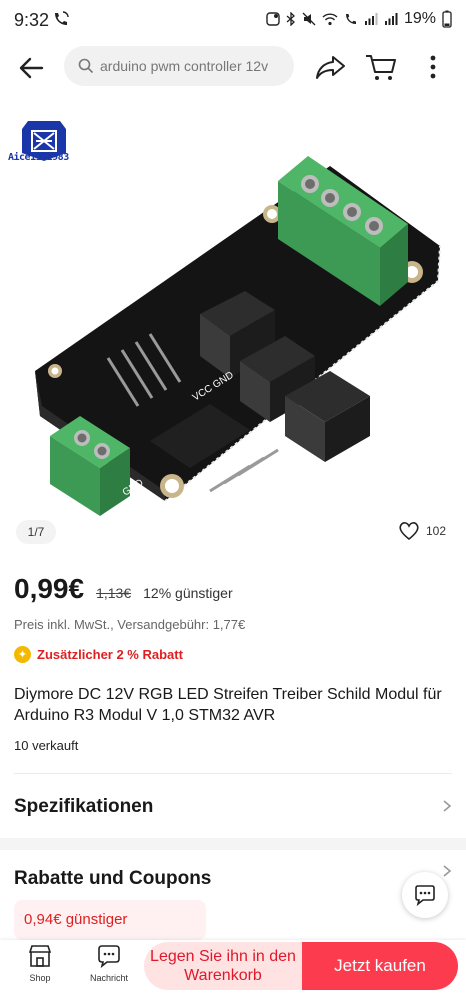 Image resolution: width=466 pixels, height=1000 pixels. I want to click on top-bar, so click(233, 68).